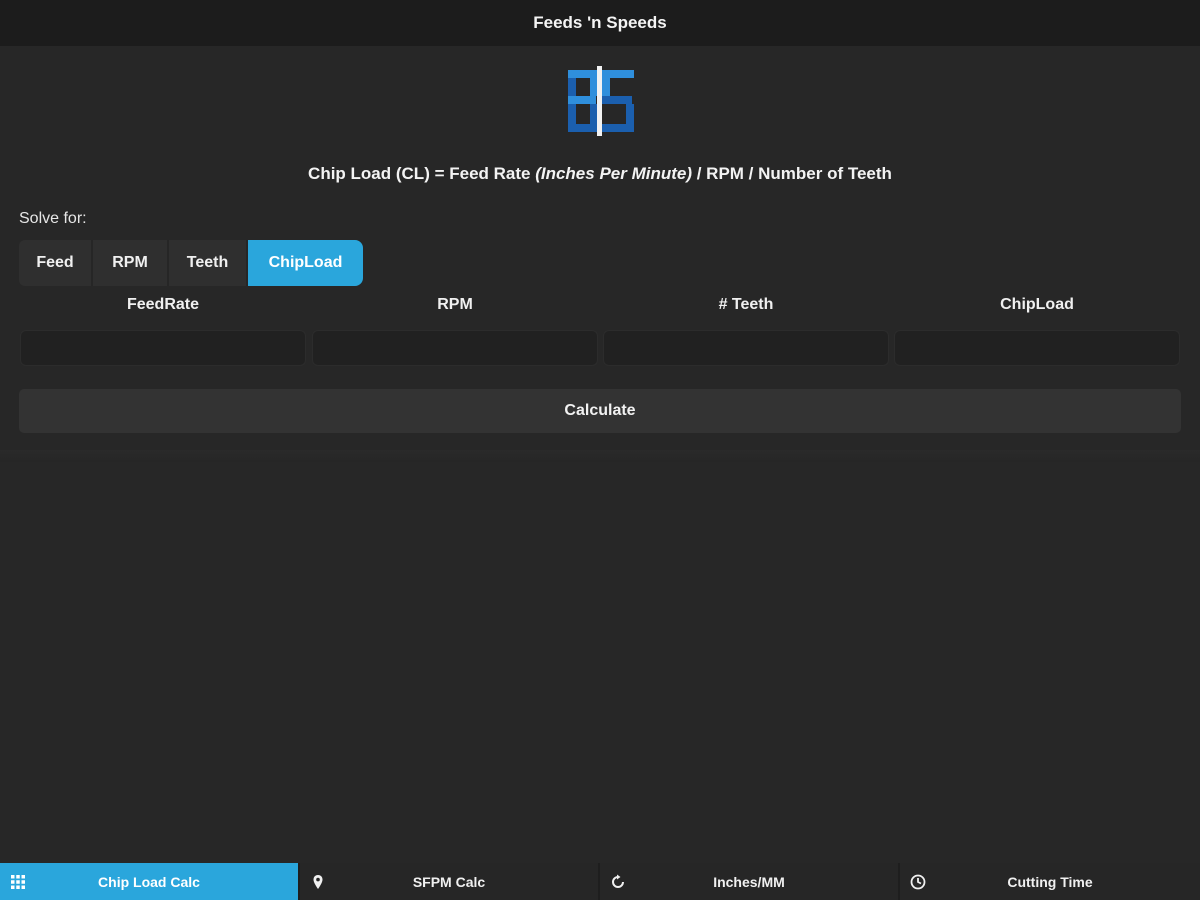 Image resolution: width=1200 pixels, height=900 pixels. Describe the element at coordinates (746, 304) in the screenshot. I see `teeth-header: # Teeth` at that location.